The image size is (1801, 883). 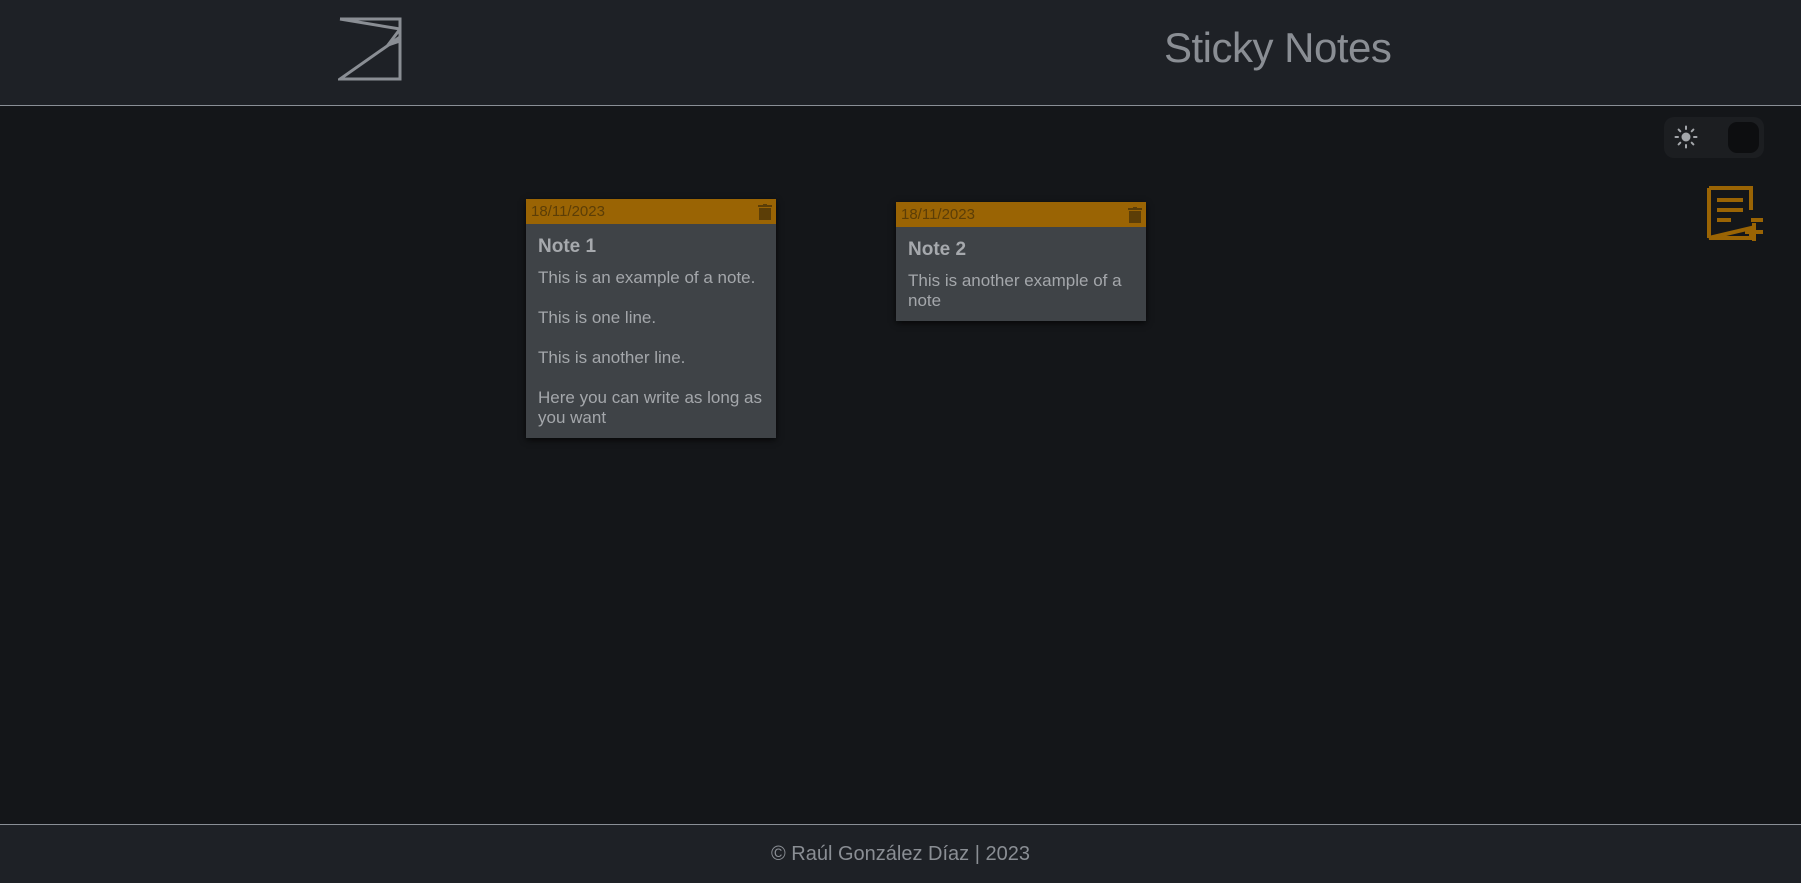 What do you see at coordinates (1278, 47) in the screenshot?
I see `app-title: Sticky Notes` at bounding box center [1278, 47].